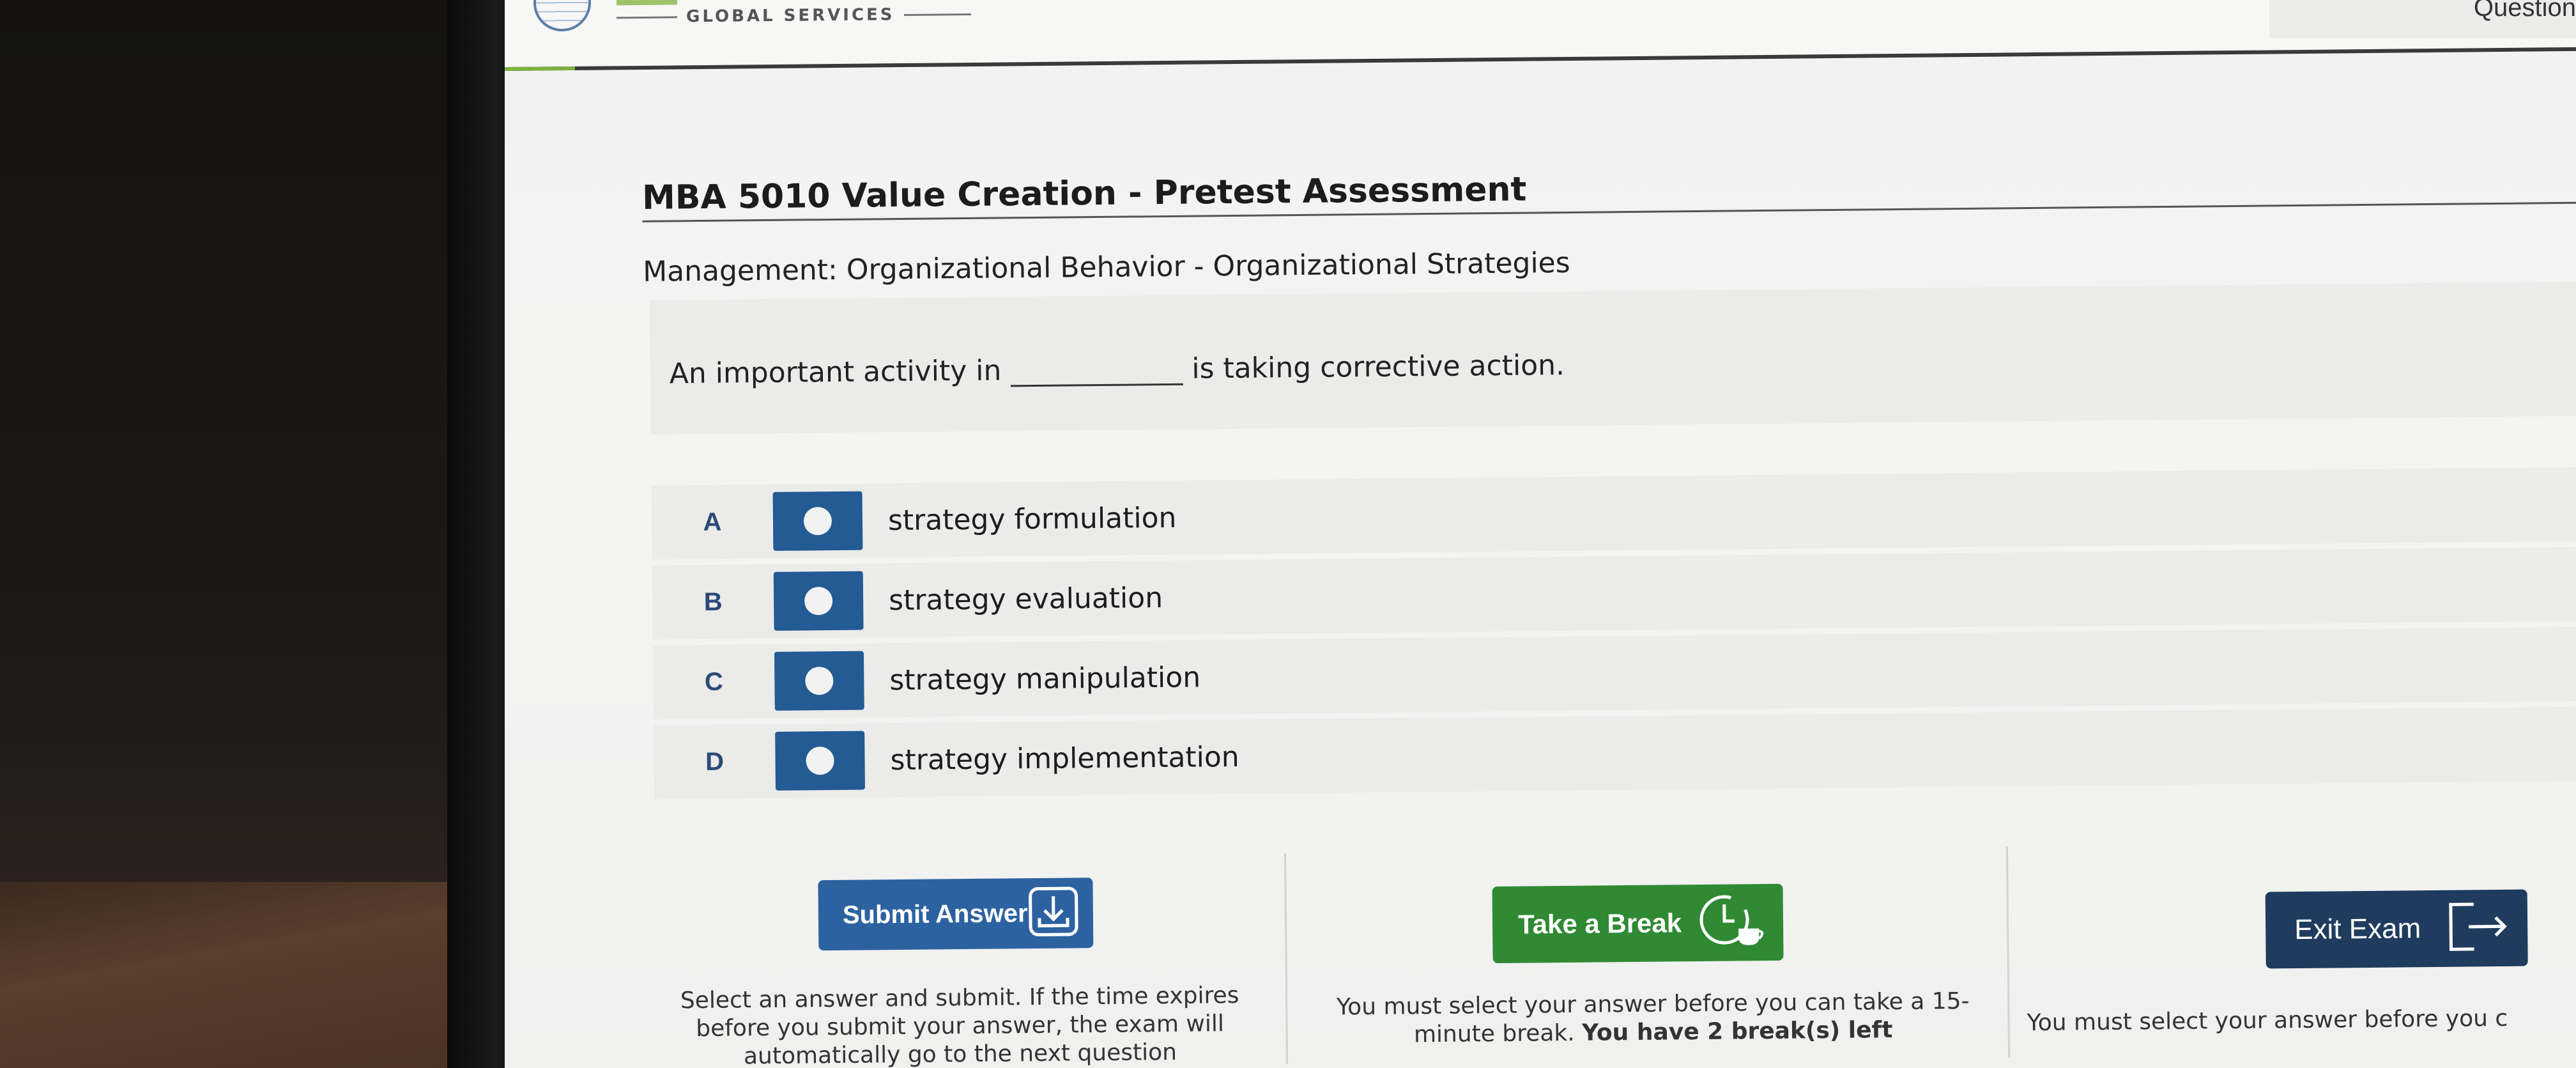  What do you see at coordinates (935, 914) in the screenshot?
I see `submit-answer-label: Submit Answer` at bounding box center [935, 914].